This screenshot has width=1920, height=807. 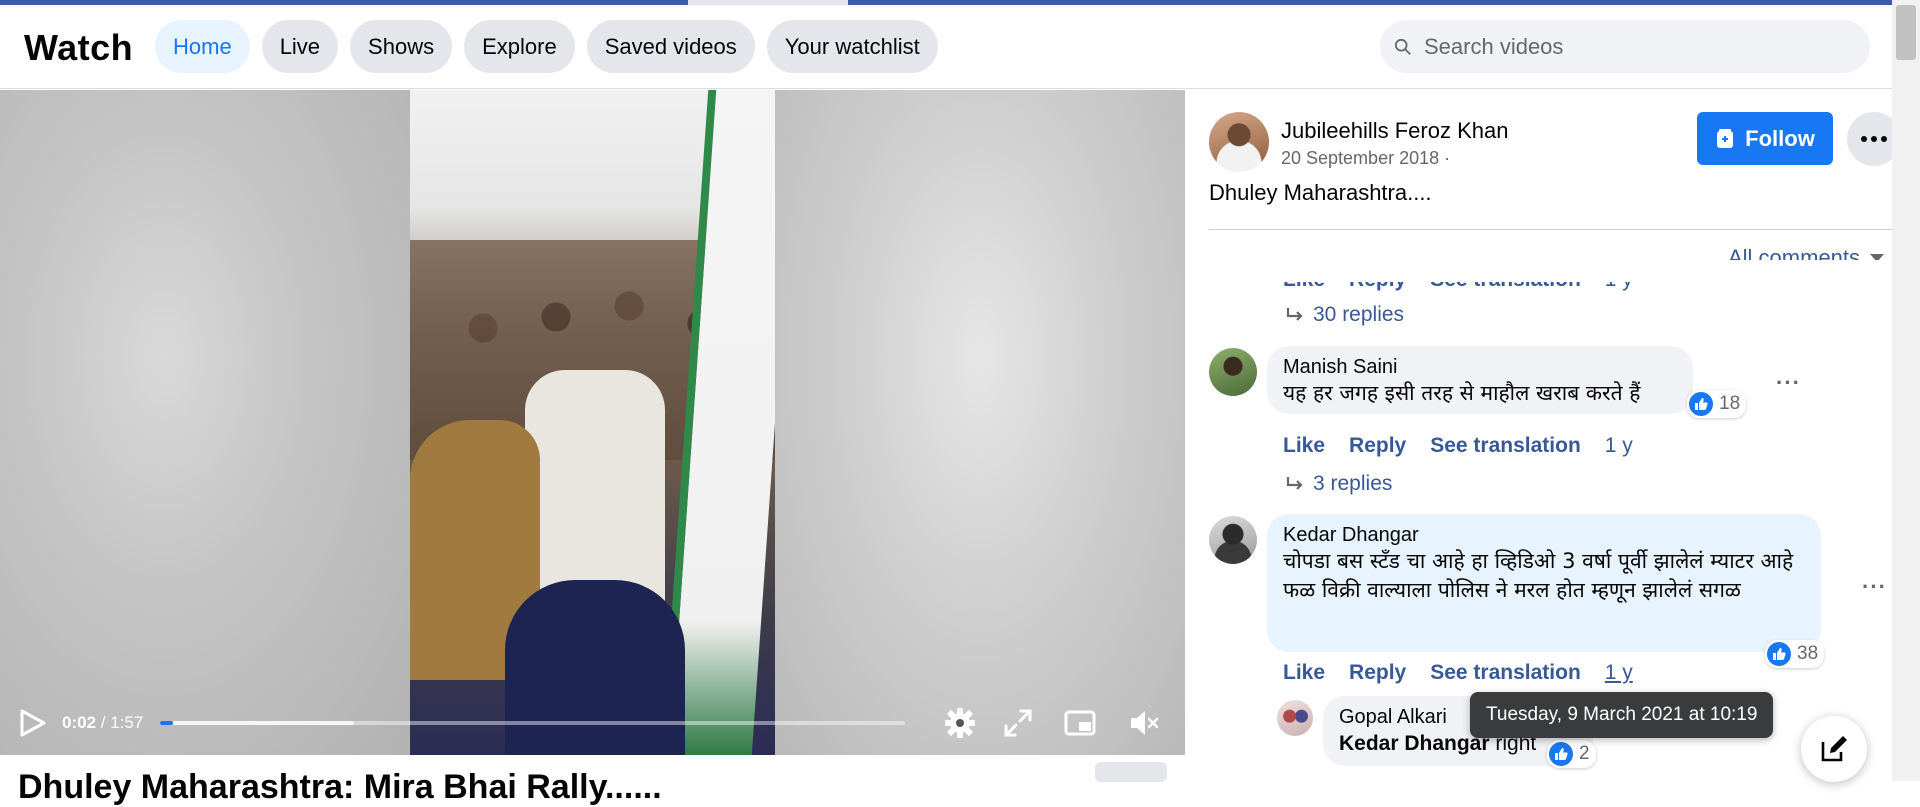 What do you see at coordinates (1550, 229) in the screenshot?
I see `divider` at bounding box center [1550, 229].